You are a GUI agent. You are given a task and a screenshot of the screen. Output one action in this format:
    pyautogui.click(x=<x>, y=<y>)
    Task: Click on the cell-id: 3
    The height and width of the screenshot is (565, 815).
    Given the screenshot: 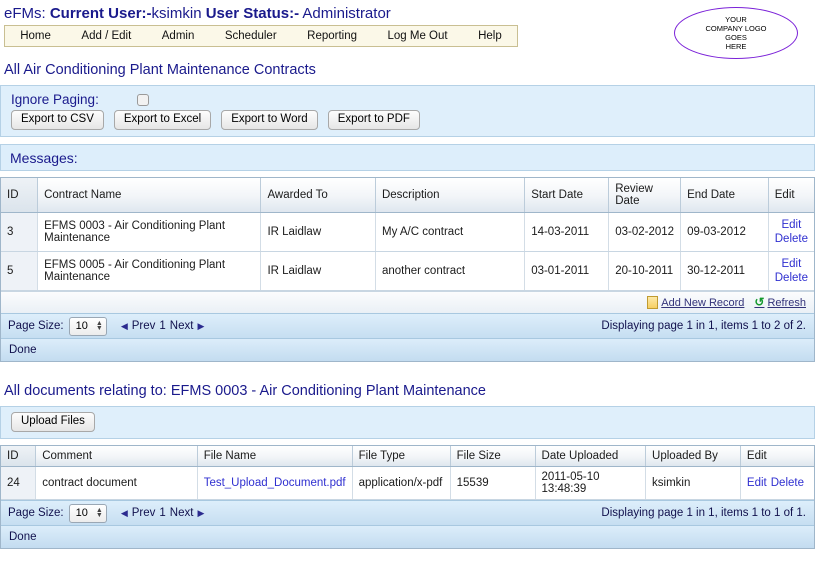 What is the action you would take?
    pyautogui.click(x=20, y=232)
    